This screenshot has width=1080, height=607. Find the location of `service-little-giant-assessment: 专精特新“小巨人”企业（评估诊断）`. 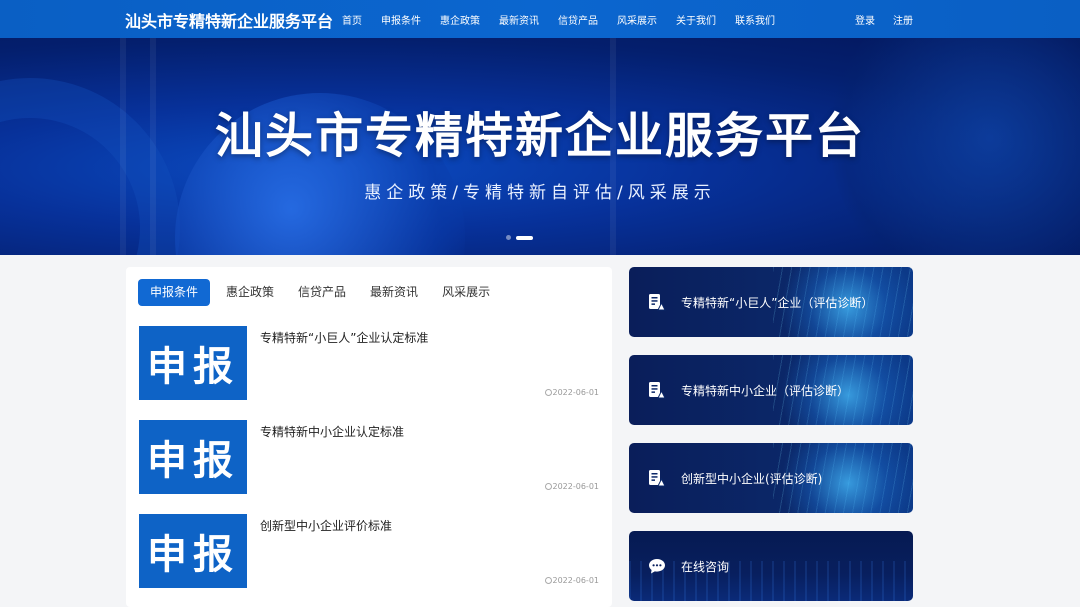

service-little-giant-assessment: 专精特新“小巨人”企业（评估诊断） is located at coordinates (771, 302).